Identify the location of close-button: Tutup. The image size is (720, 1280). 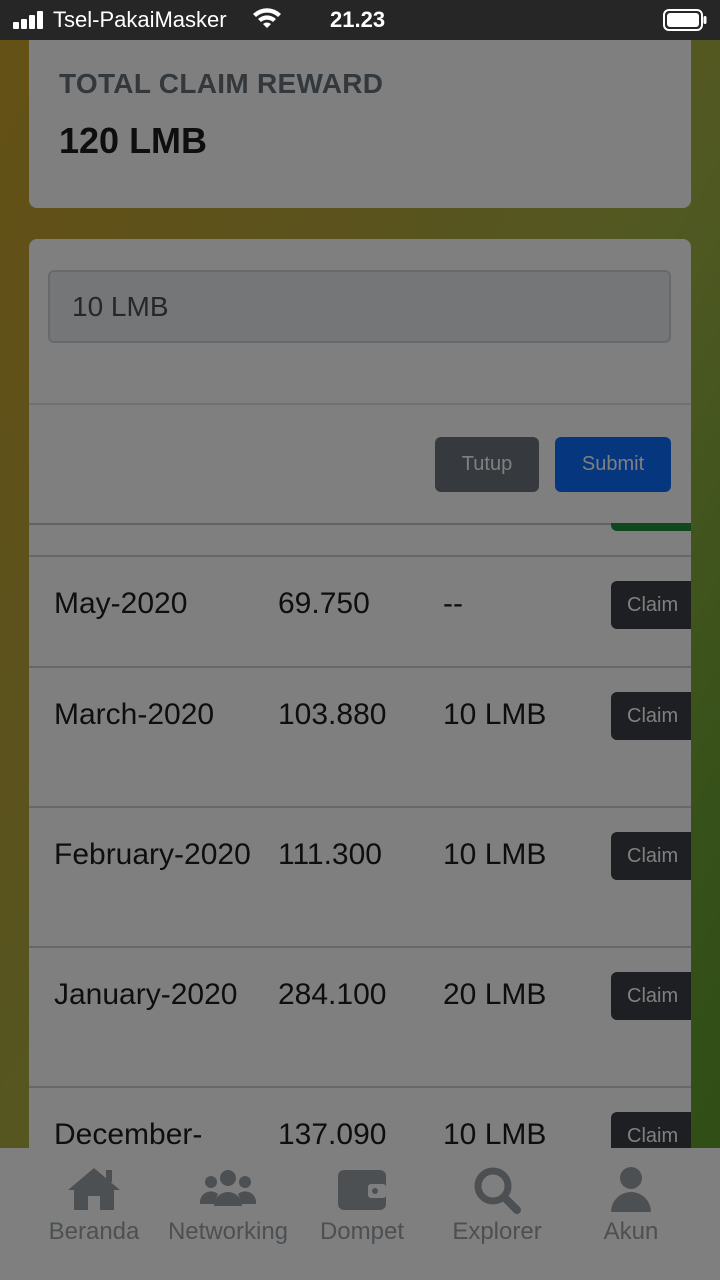
(487, 464).